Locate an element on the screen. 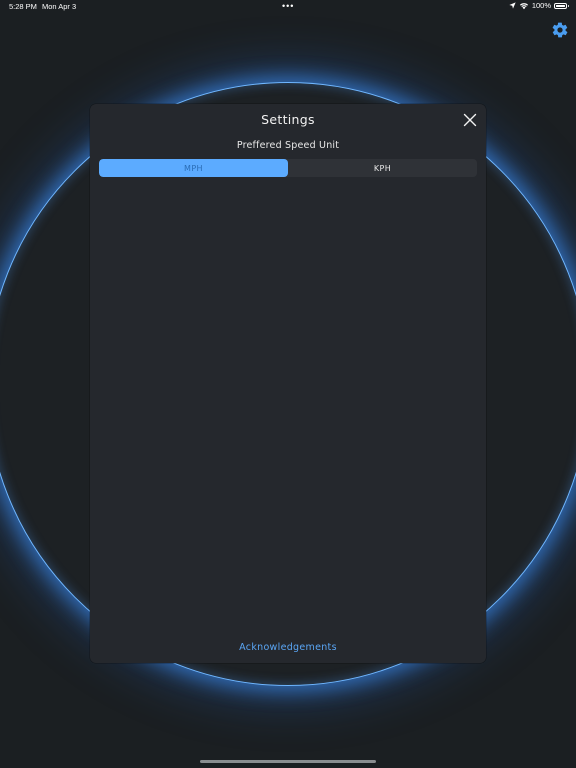  location-arrow-icon is located at coordinates (512, 5).